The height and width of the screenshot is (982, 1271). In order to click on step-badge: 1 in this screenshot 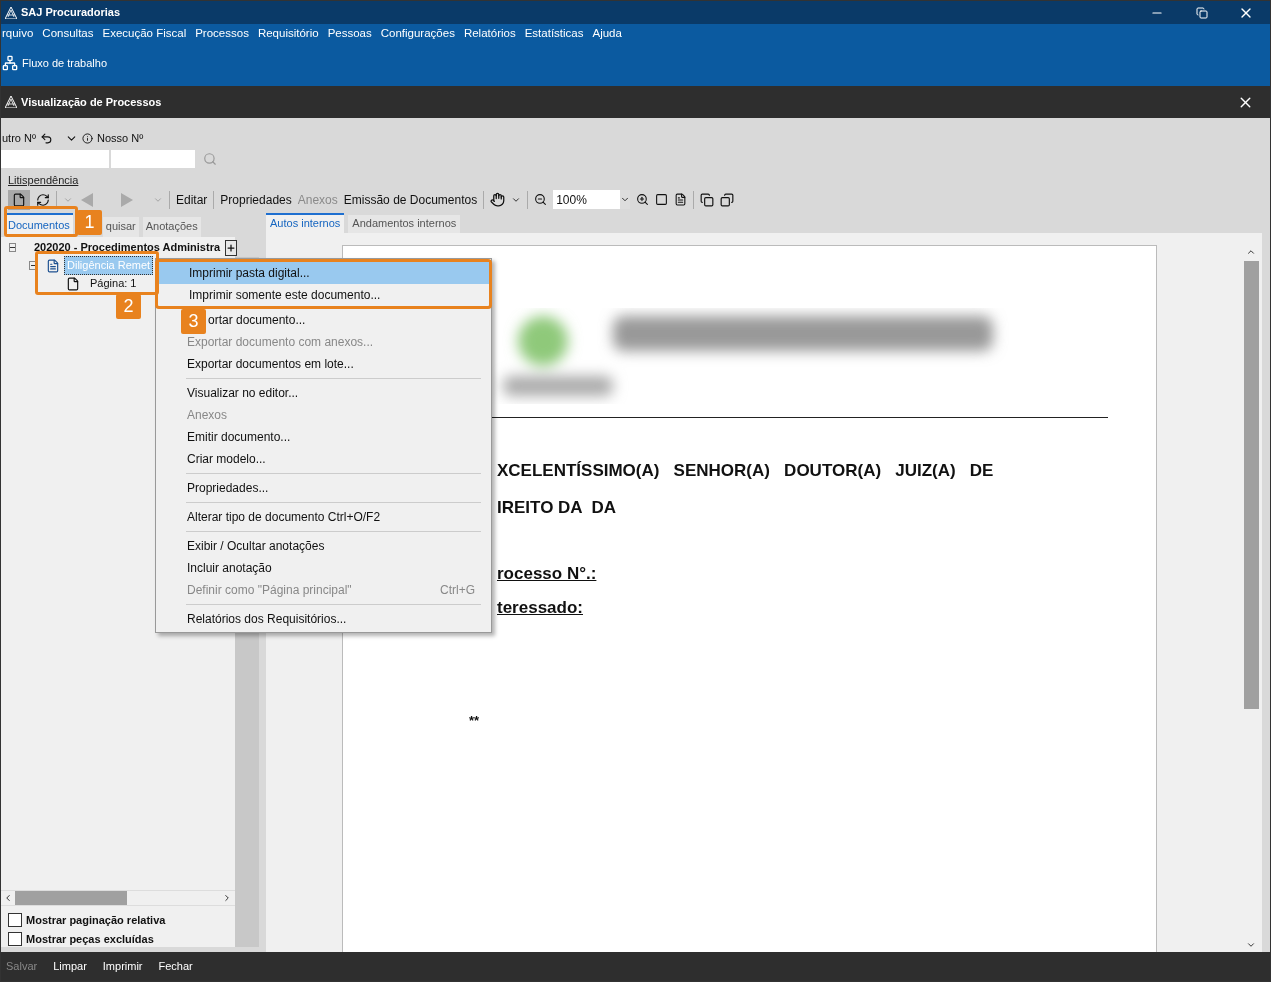, I will do `click(89, 222)`.